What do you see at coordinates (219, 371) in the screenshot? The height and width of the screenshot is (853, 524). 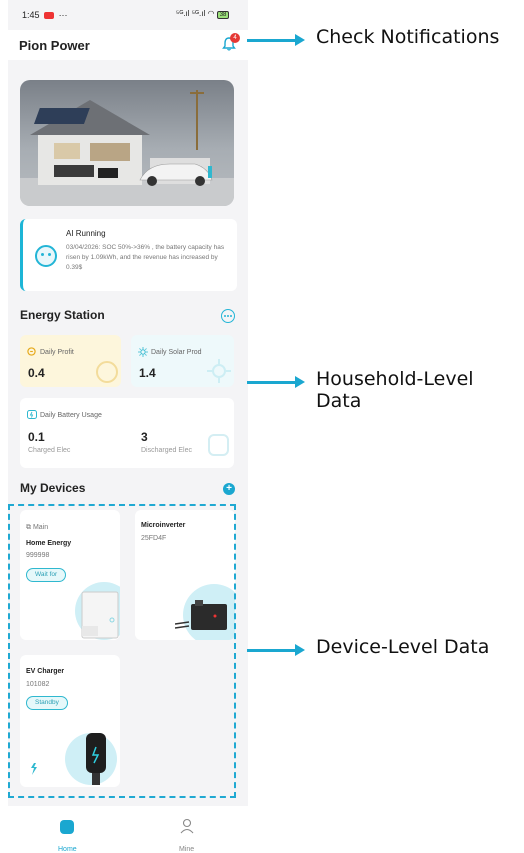 I see `sun-watermark-icon` at bounding box center [219, 371].